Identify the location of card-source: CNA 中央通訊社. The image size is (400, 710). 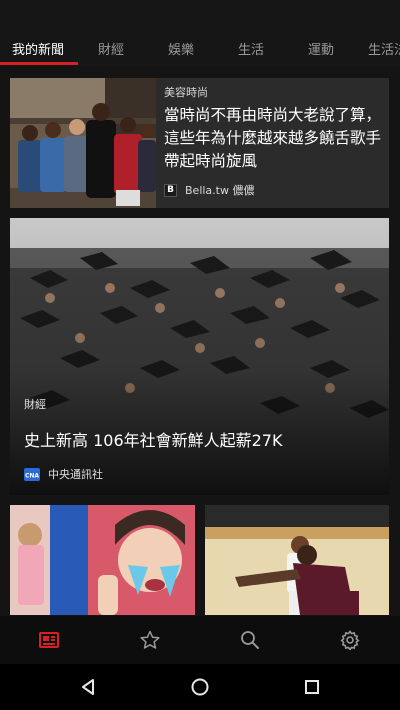
(63, 474).